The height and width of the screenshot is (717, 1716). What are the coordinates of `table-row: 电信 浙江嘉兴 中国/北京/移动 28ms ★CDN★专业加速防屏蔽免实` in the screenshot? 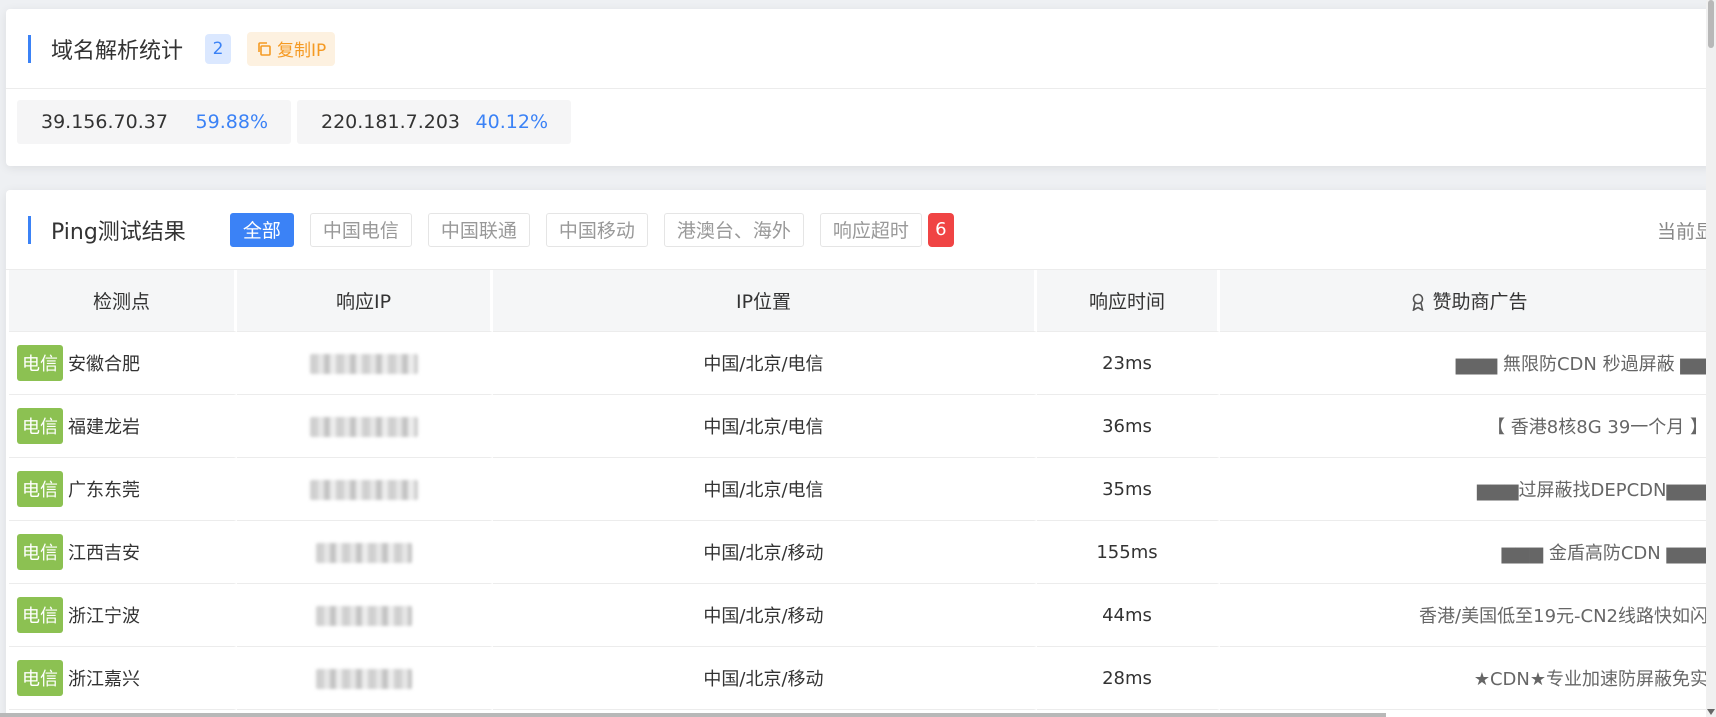 It's located at (860, 678).